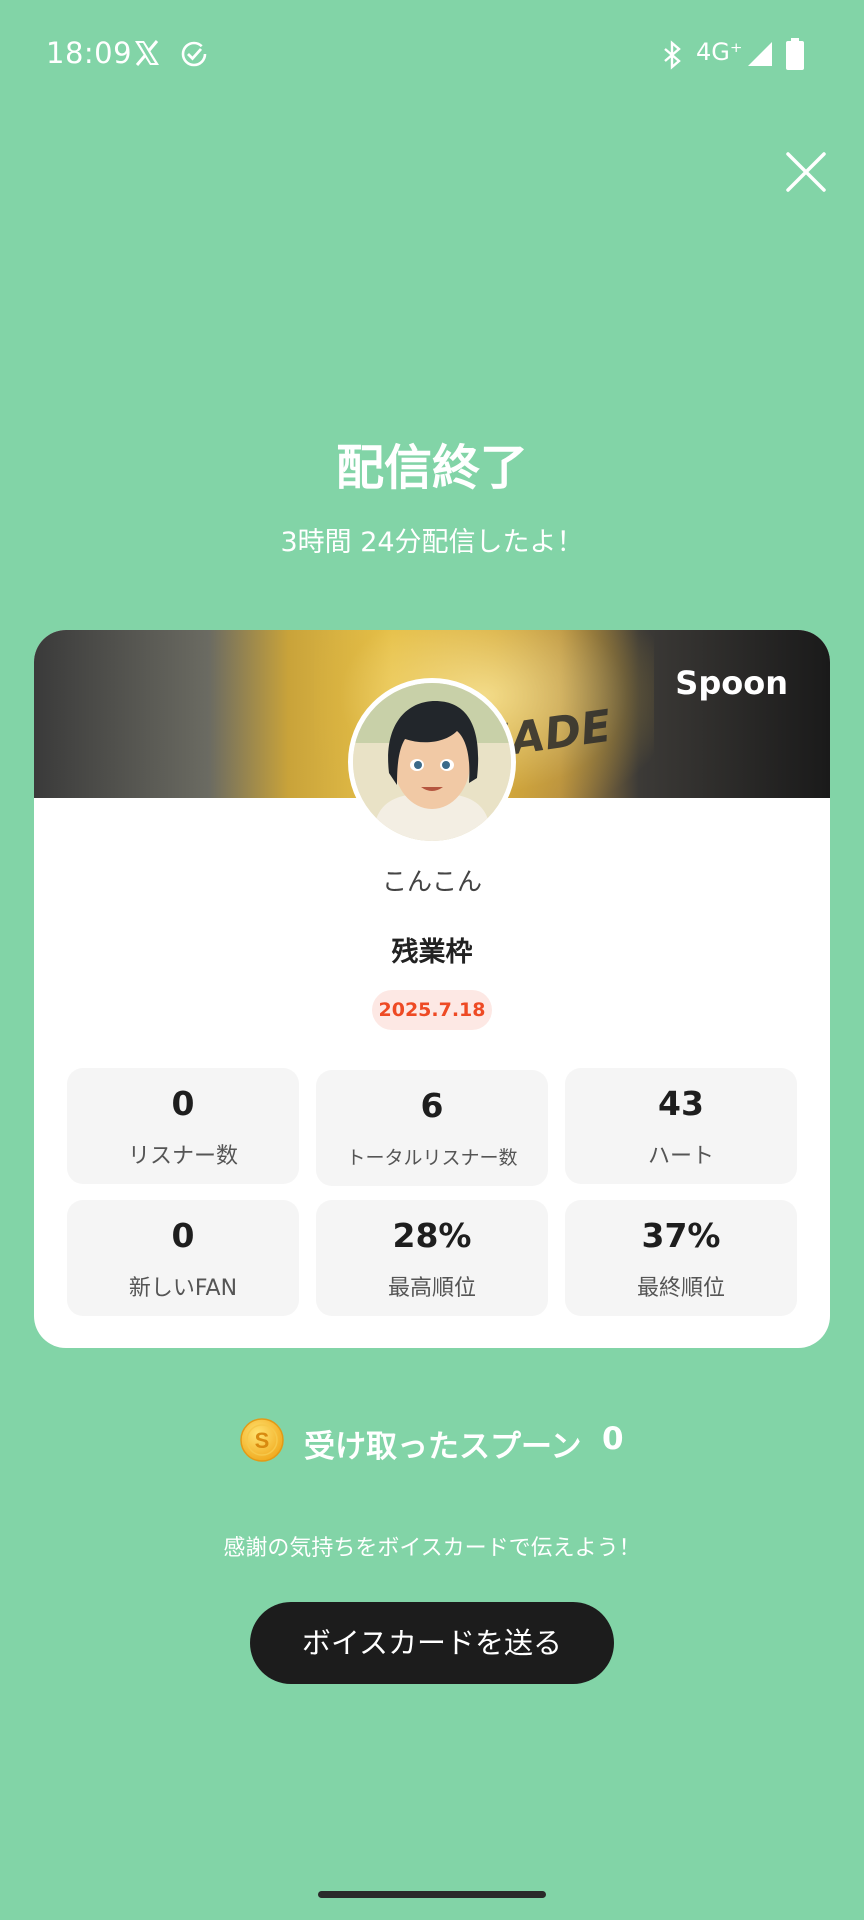 This screenshot has height=1920, width=864. Describe the element at coordinates (432, 1894) in the screenshot. I see `home-indicator` at that location.